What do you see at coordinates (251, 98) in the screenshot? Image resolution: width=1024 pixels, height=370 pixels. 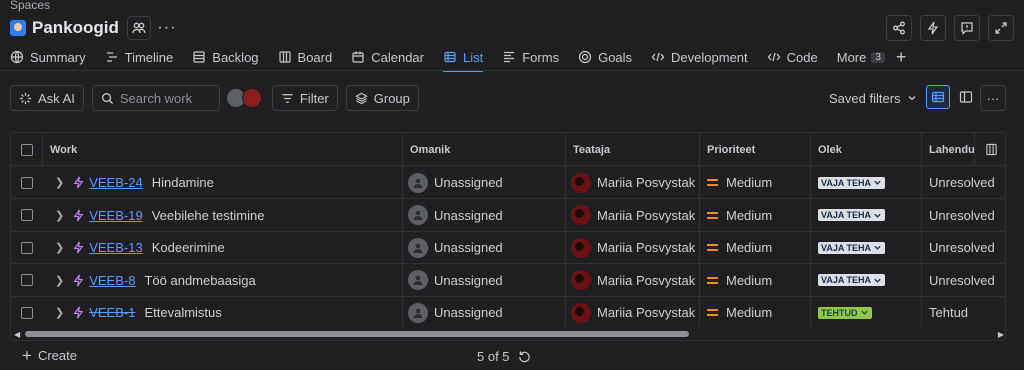 I see `avatar` at bounding box center [251, 98].